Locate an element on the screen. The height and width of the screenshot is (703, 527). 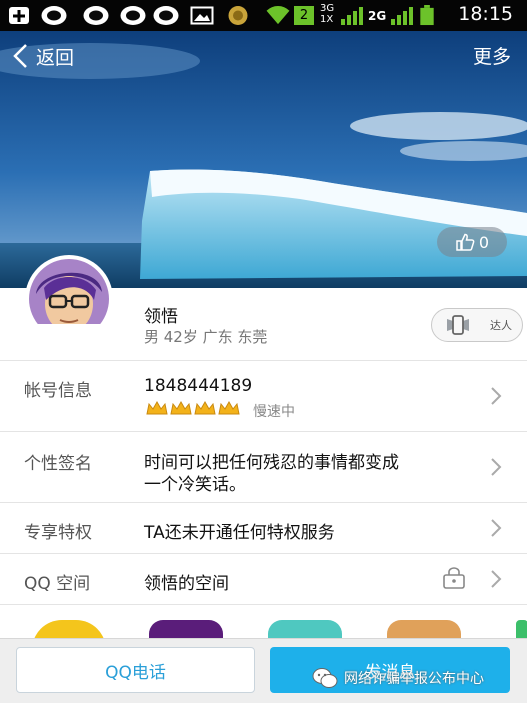
watermark: 网络诈骗举报公布中心 is located at coordinates (398, 678).